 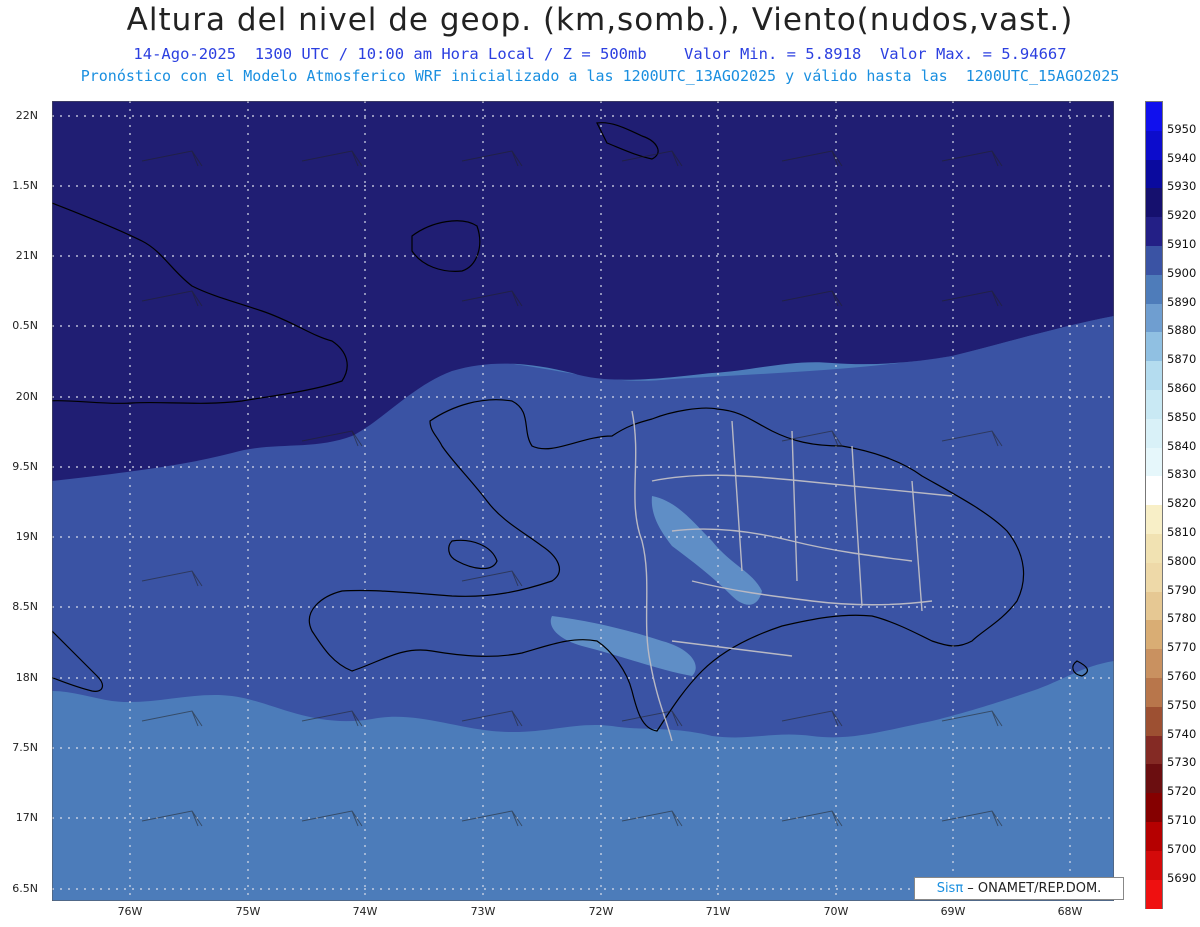 I want to click on lon-label: 68W, so click(x=1070, y=911).